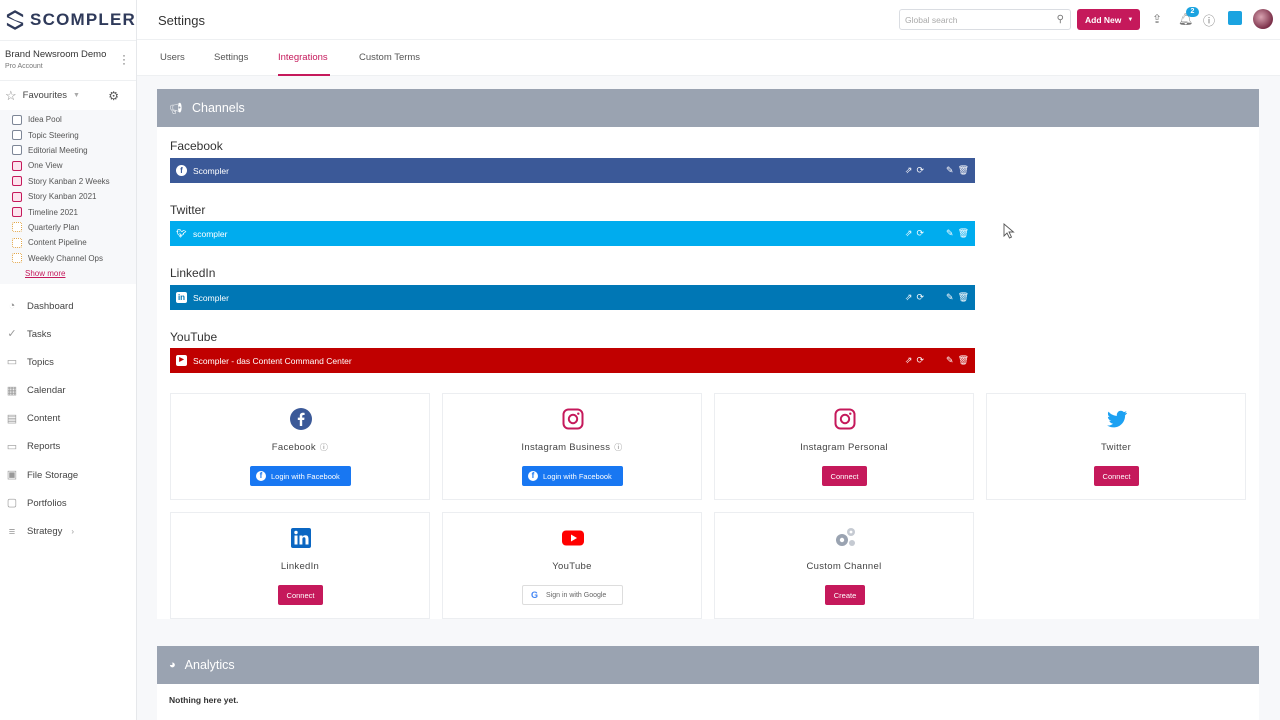 The image size is (1280, 720). I want to click on tab-custom-terms: Custom Terms, so click(389, 57).